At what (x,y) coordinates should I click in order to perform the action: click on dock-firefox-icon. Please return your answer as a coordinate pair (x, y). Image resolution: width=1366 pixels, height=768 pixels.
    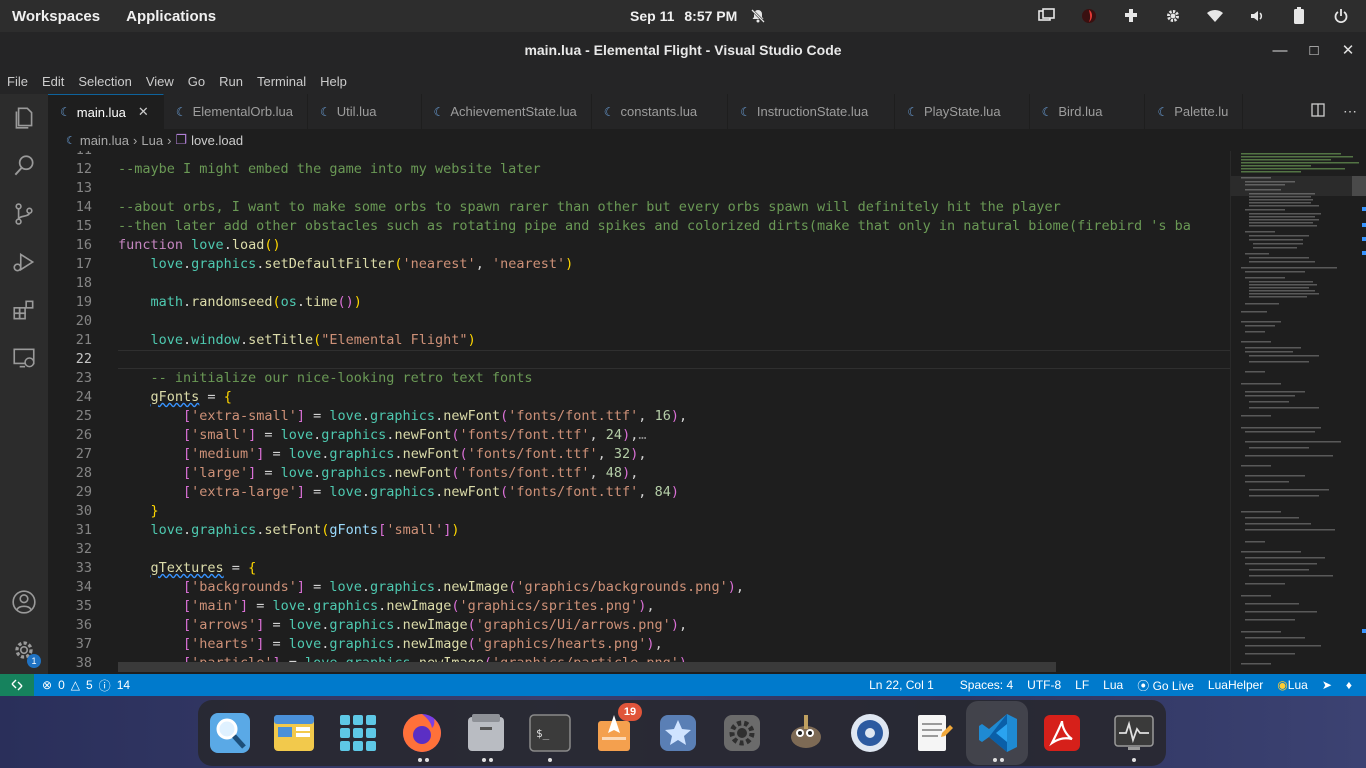
    Looking at the image, I should click on (422, 733).